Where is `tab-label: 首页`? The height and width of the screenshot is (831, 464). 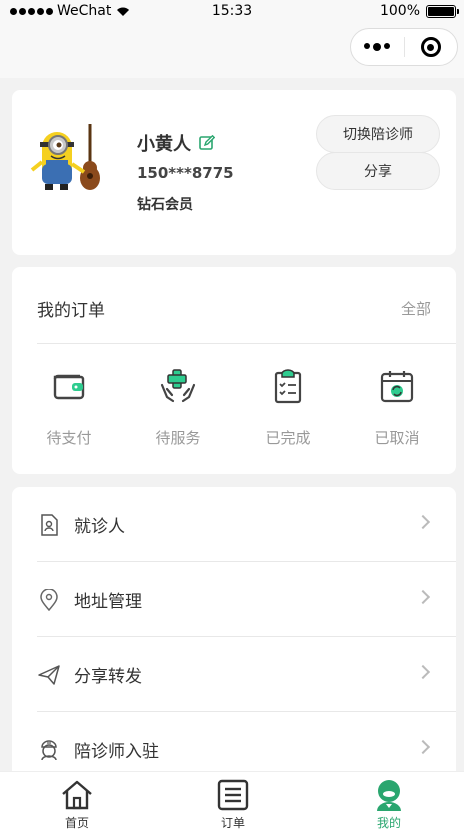
tab-label: 首页 is located at coordinates (76, 823).